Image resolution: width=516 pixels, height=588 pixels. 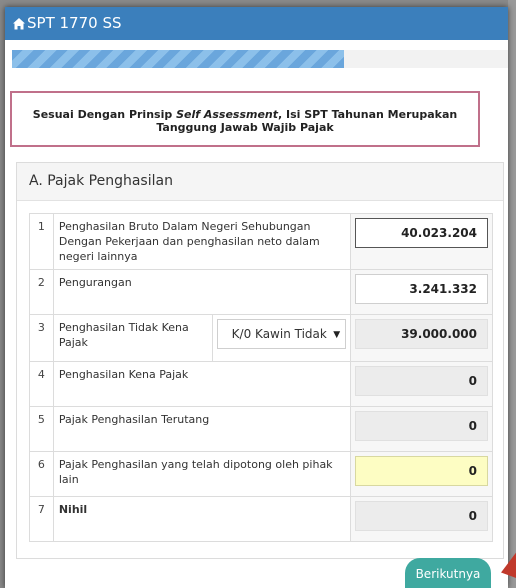 I want to click on row-number: 2, so click(x=41, y=292).